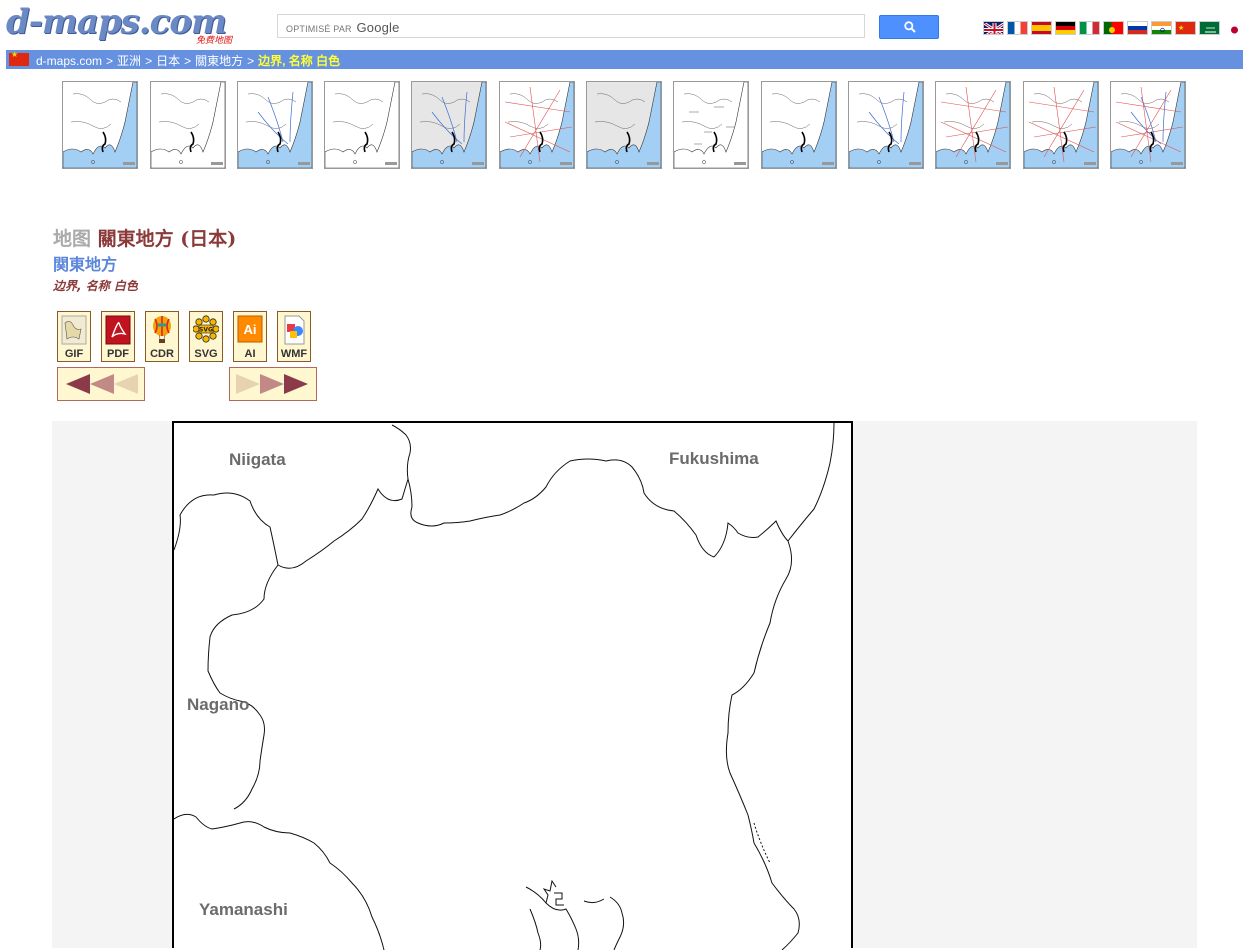 The image size is (1252, 950). I want to click on next-map-button, so click(273, 384).